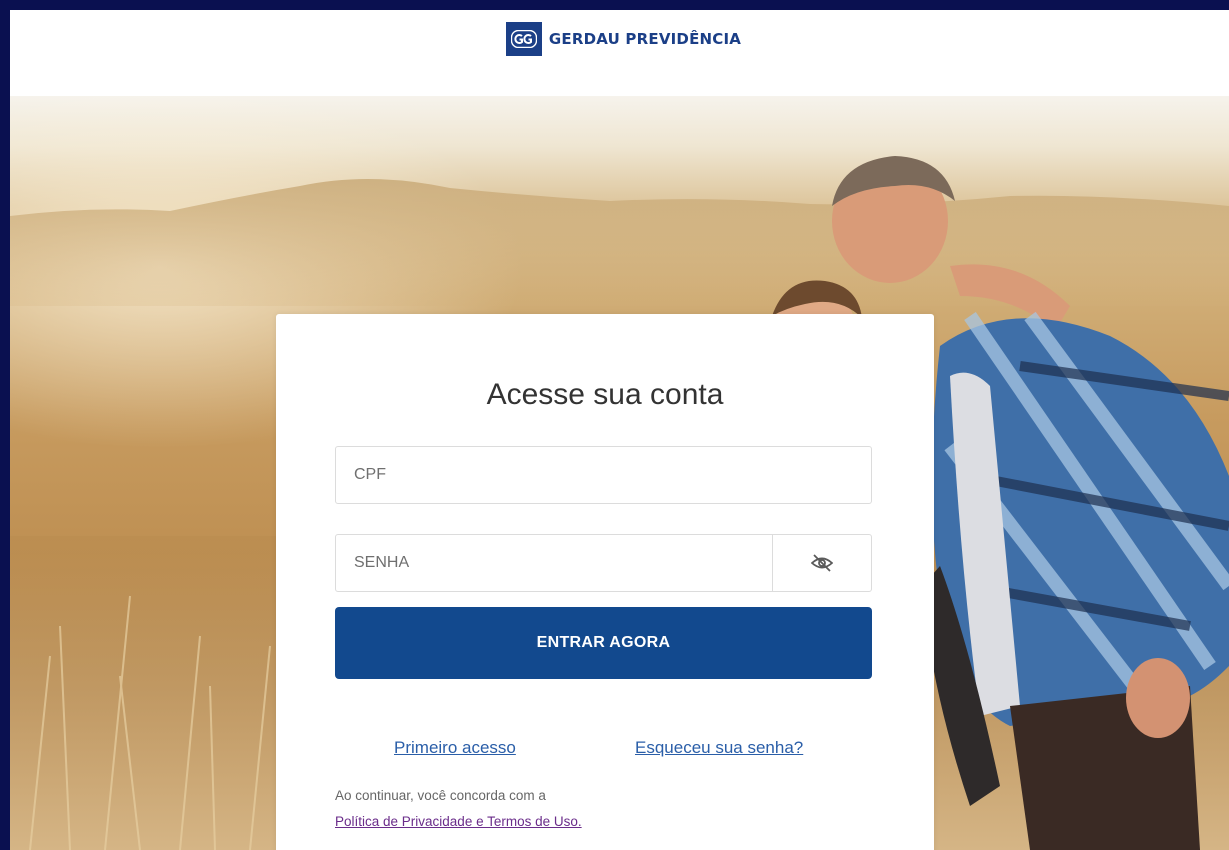 The height and width of the screenshot is (850, 1229). Describe the element at coordinates (605, 394) in the screenshot. I see `login-title: Acesse sua conta` at that location.